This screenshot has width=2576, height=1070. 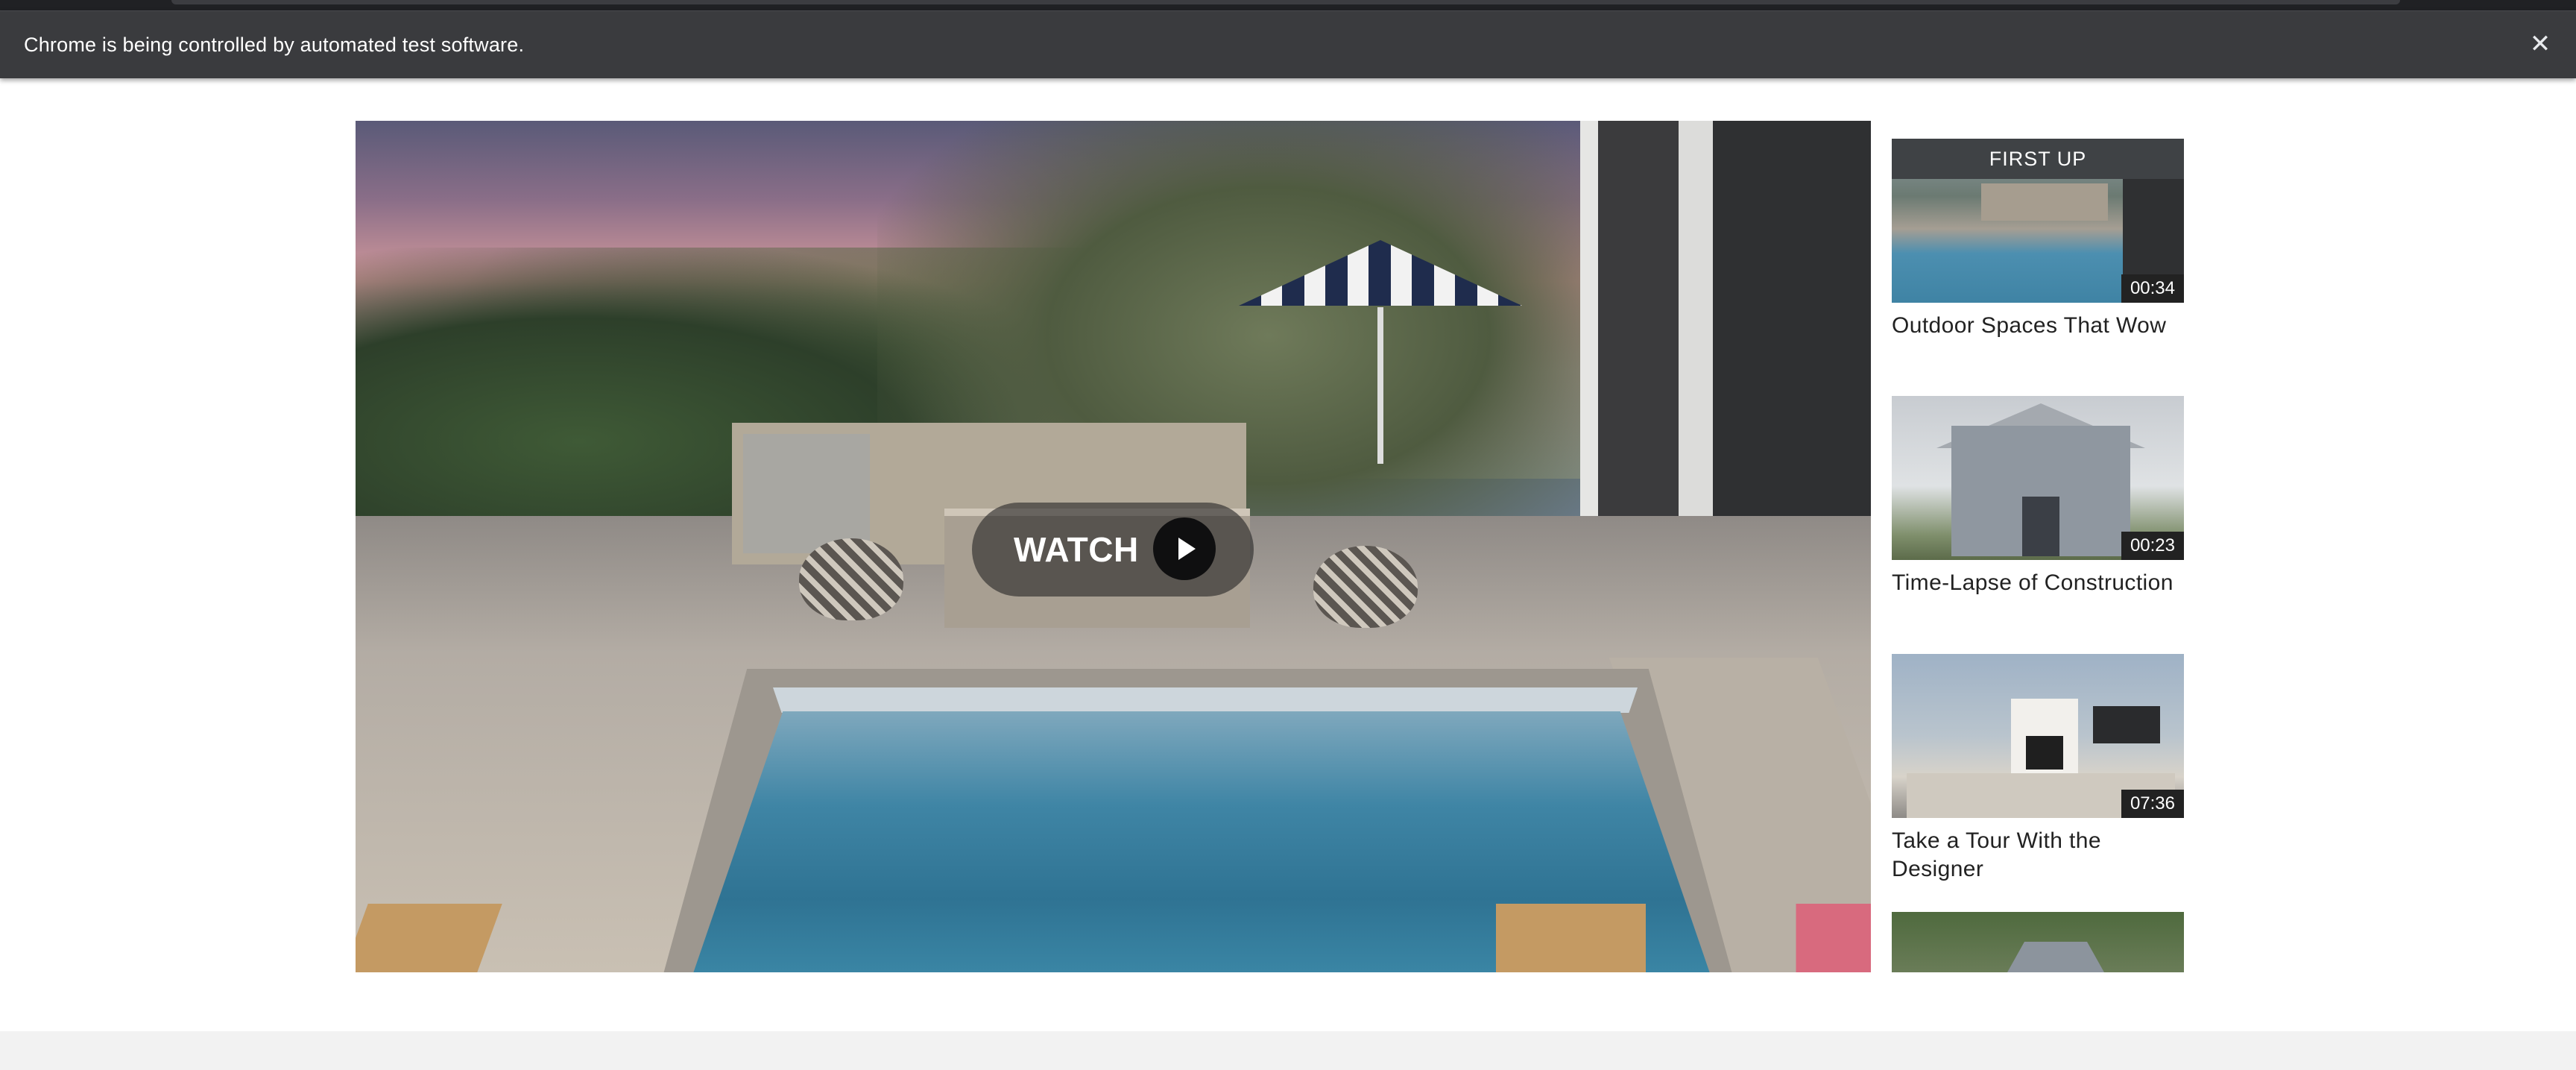 I want to click on playlist-item, so click(x=2038, y=942).